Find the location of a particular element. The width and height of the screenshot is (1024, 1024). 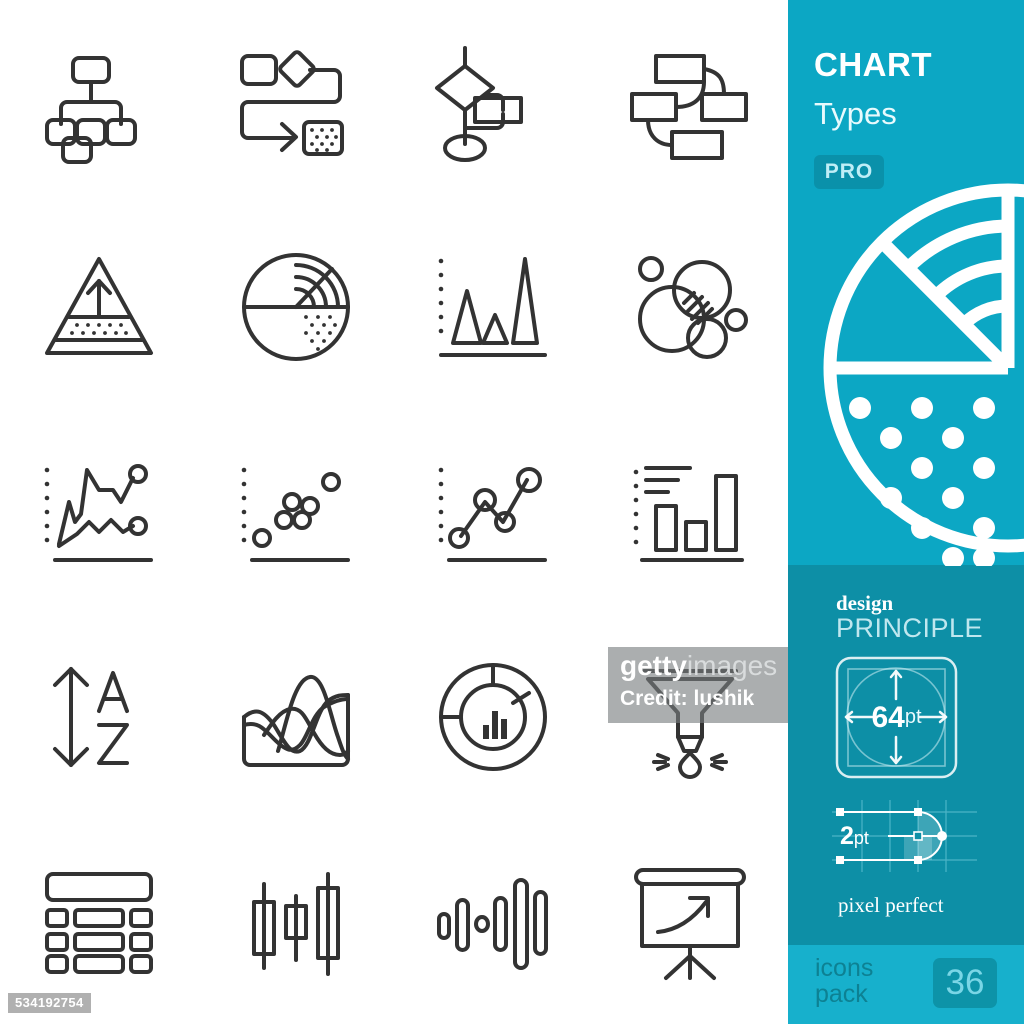

icon-cell-bar-chart is located at coordinates (689, 512).